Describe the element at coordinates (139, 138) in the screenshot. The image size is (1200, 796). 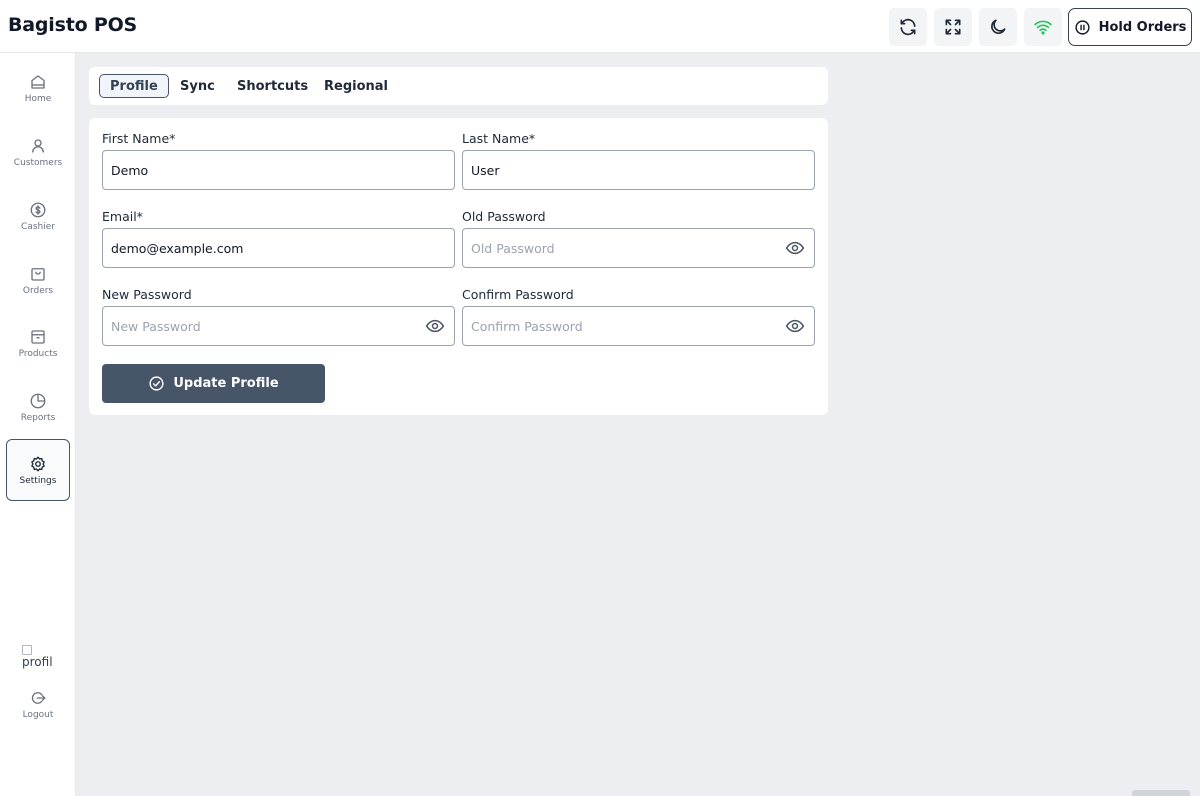
I see `first-name-label: First Name*` at that location.